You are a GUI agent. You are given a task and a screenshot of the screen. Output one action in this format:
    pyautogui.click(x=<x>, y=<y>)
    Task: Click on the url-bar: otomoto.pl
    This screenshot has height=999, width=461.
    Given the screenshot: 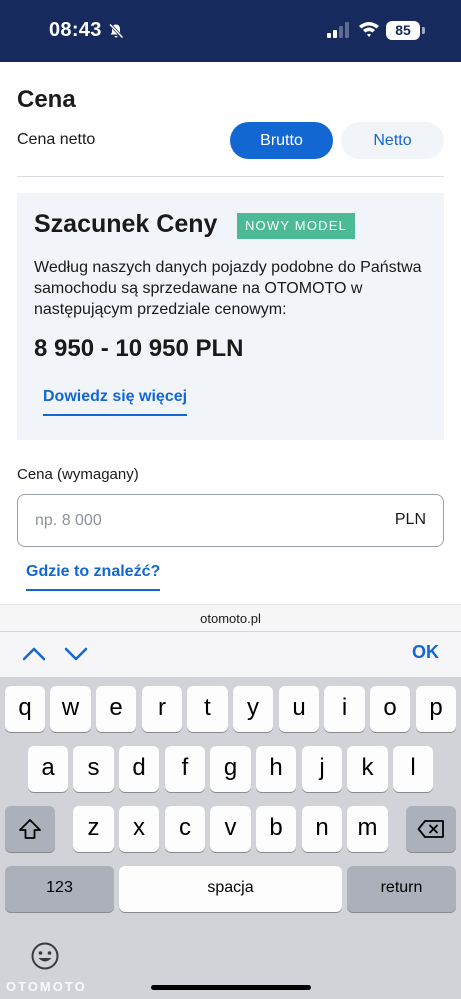 What is the action you would take?
    pyautogui.click(x=230, y=617)
    